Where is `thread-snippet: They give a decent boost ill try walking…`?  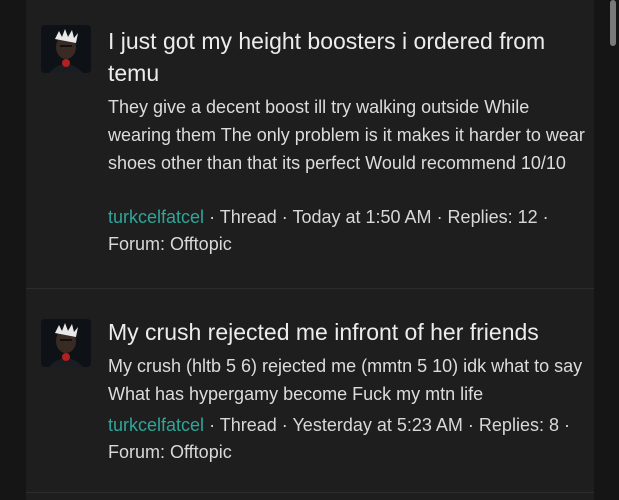 thread-snippet: They give a decent boost ill try walking… is located at coordinates (346, 135).